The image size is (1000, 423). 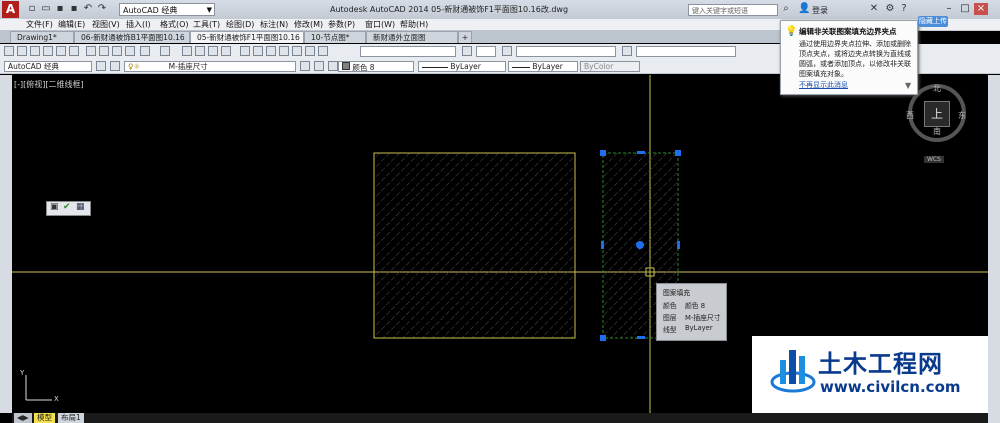 I want to click on menu-format: 格式(O), so click(x=174, y=24).